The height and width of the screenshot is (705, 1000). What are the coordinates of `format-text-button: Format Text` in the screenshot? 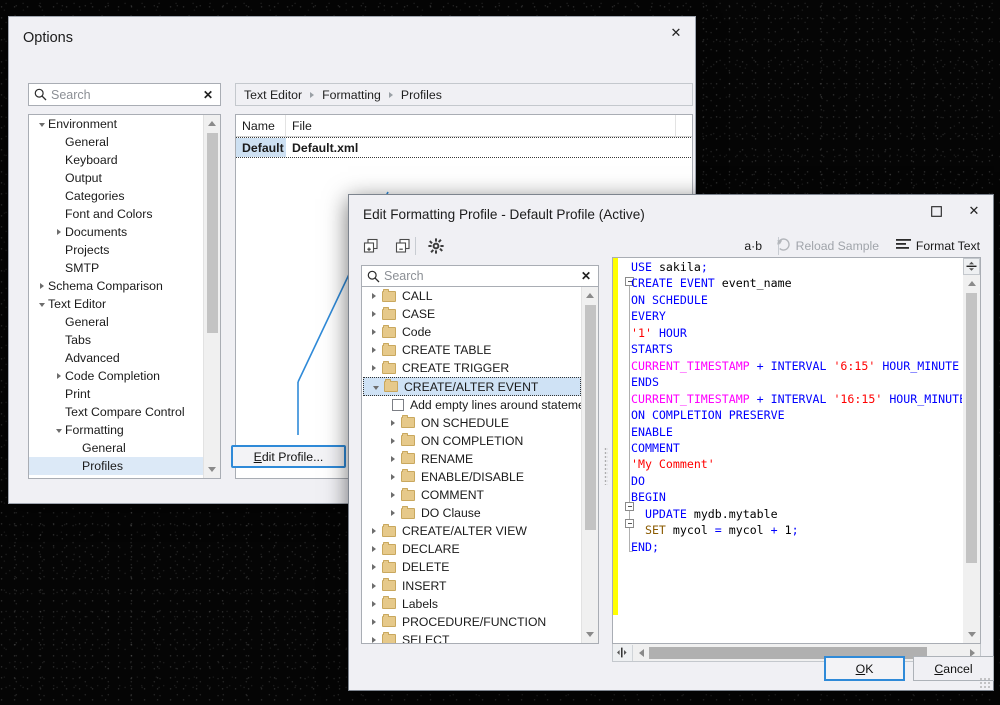 It's located at (938, 246).